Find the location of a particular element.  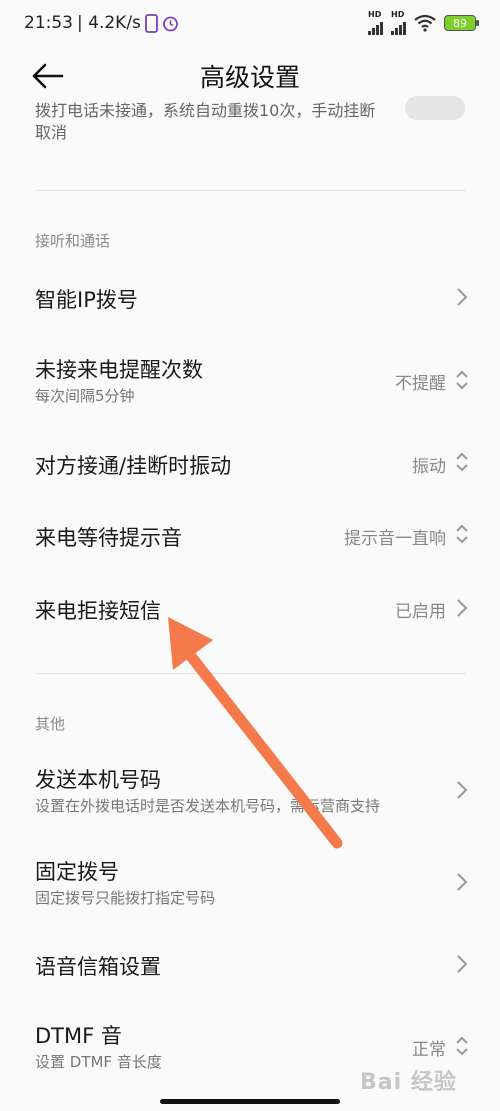

row-title: 语音信箱设置 is located at coordinates (98, 967).